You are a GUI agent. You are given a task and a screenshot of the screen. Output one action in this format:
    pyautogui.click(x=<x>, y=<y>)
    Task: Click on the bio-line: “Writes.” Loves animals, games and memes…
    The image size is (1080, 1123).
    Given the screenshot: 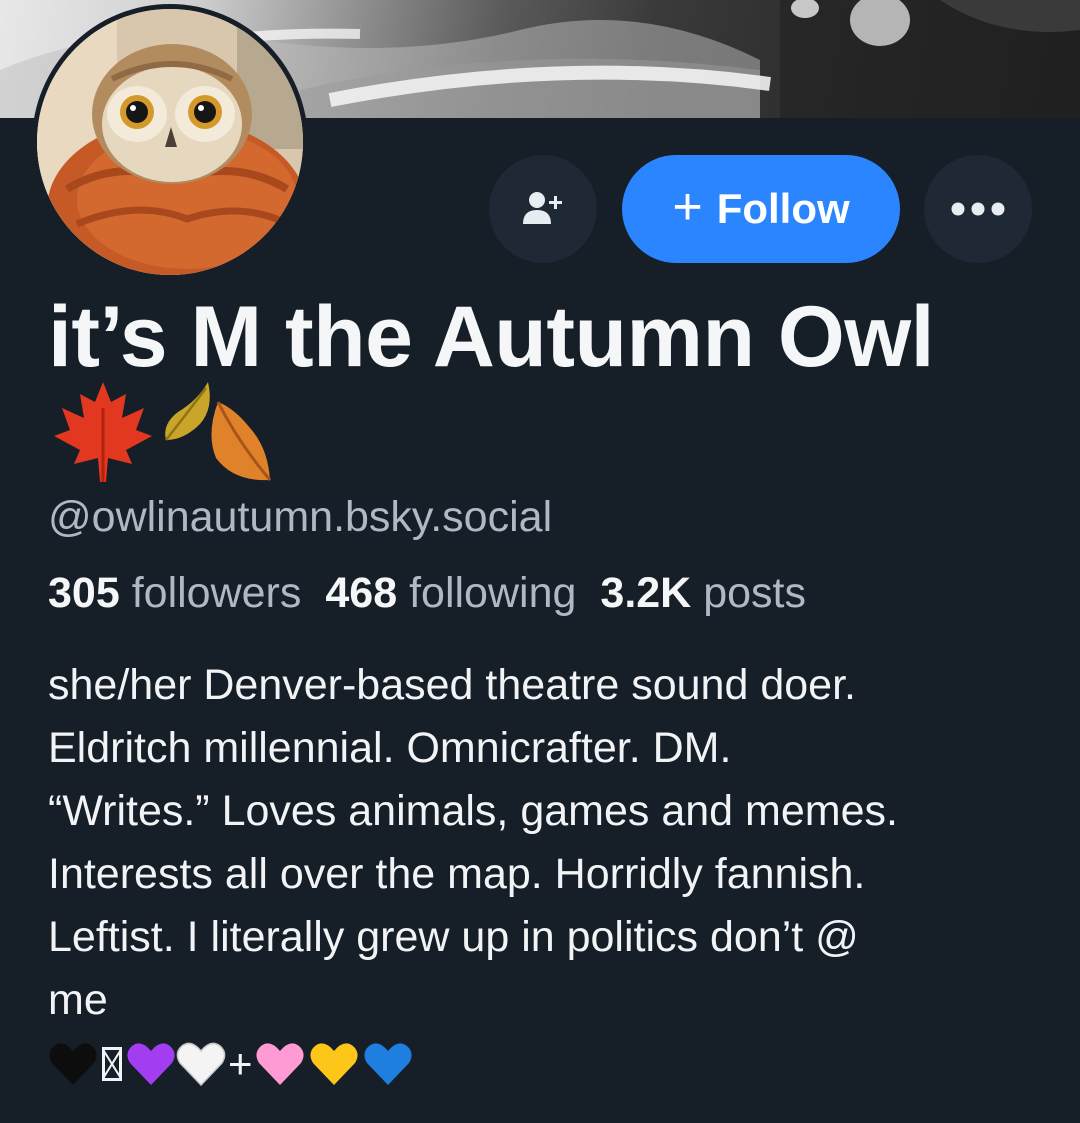 What is the action you would take?
    pyautogui.click(x=473, y=811)
    